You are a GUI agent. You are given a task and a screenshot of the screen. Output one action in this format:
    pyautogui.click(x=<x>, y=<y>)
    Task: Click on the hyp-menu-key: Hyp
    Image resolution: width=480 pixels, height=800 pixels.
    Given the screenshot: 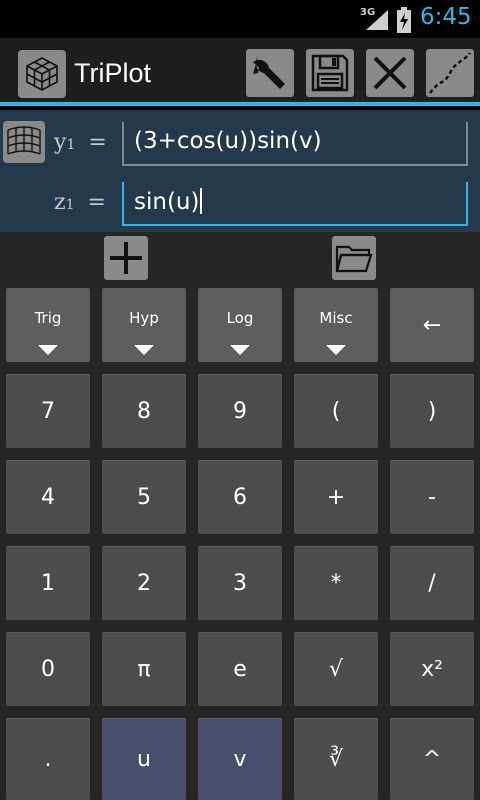 What is the action you would take?
    pyautogui.click(x=144, y=325)
    